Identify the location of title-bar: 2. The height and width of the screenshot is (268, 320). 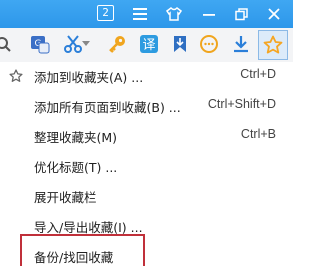
(146, 14).